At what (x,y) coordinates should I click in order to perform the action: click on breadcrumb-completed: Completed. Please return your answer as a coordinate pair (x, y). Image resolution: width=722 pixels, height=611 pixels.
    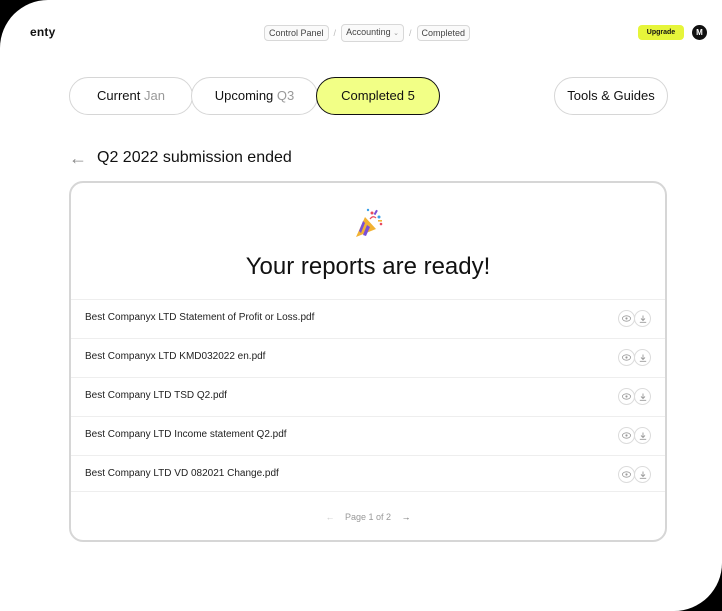
    Looking at the image, I should click on (443, 33).